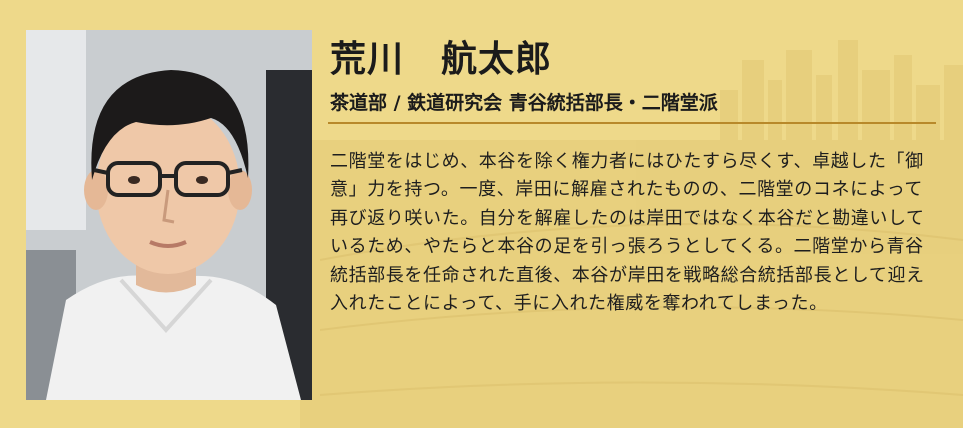 Image resolution: width=963 pixels, height=428 pixels. Describe the element at coordinates (441, 59) in the screenshot. I see `character-name: 荒川 航太郎` at that location.